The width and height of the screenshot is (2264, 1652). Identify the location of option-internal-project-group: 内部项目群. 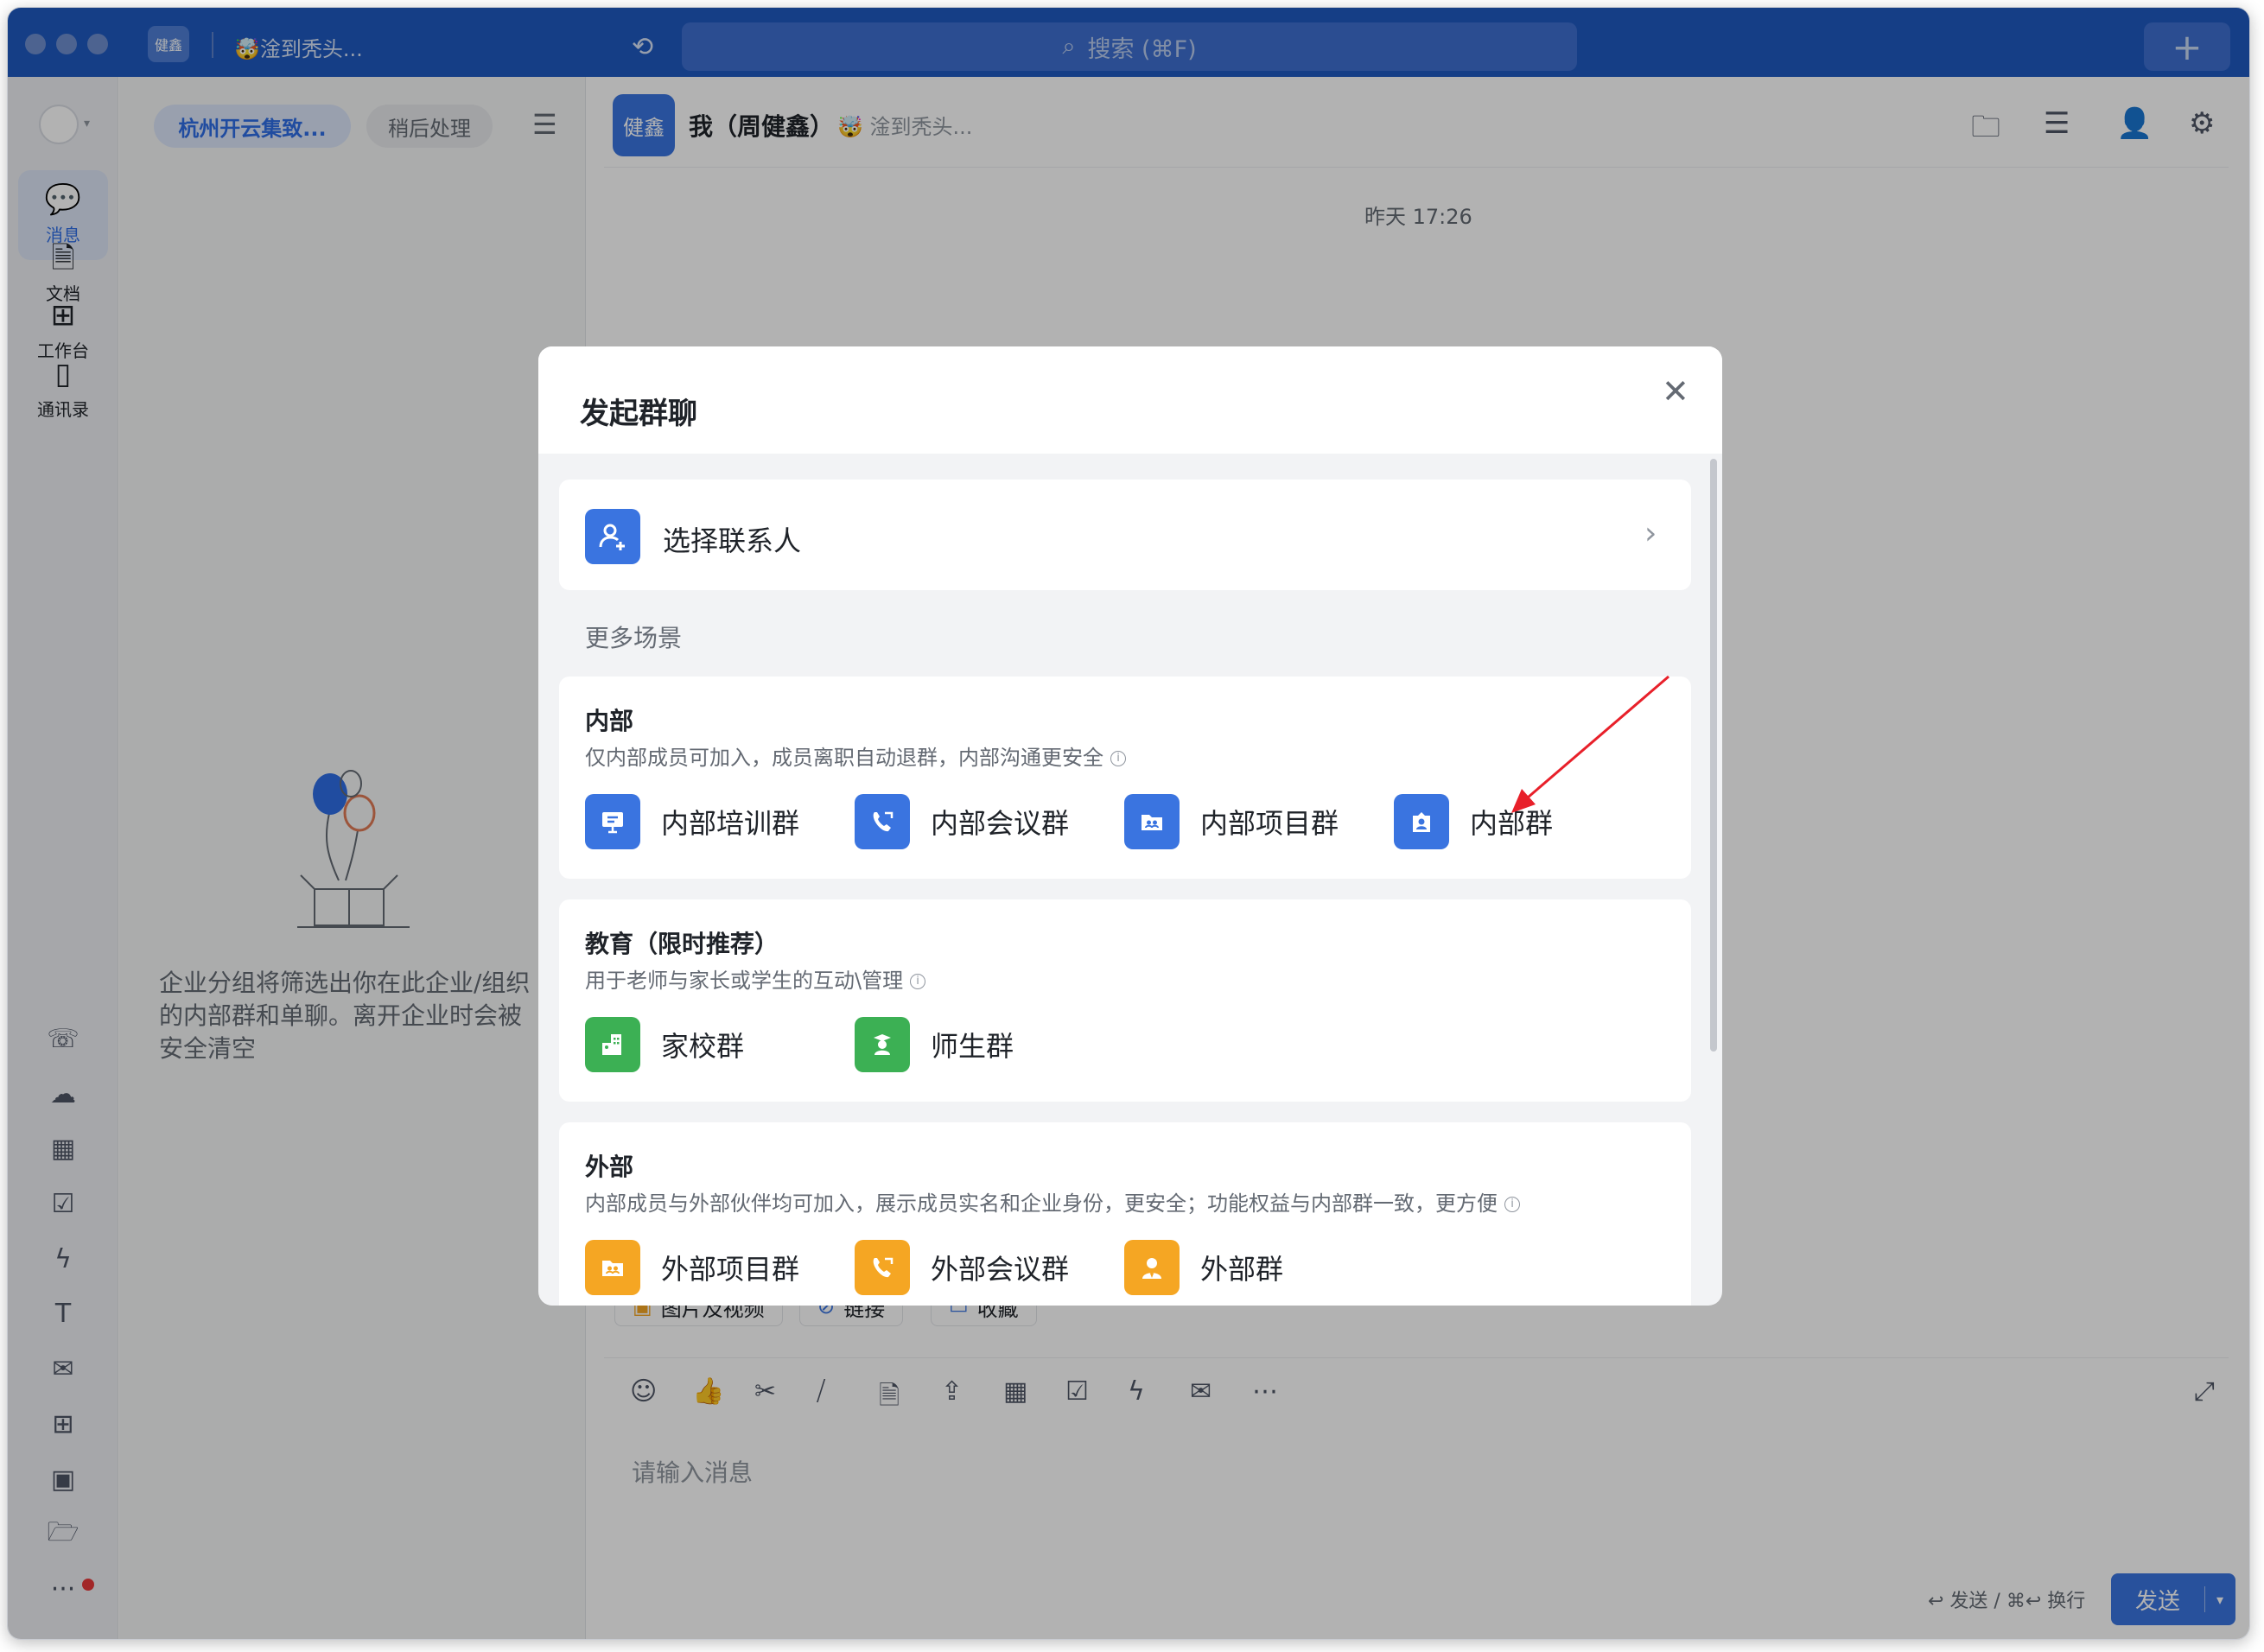
(1231, 822).